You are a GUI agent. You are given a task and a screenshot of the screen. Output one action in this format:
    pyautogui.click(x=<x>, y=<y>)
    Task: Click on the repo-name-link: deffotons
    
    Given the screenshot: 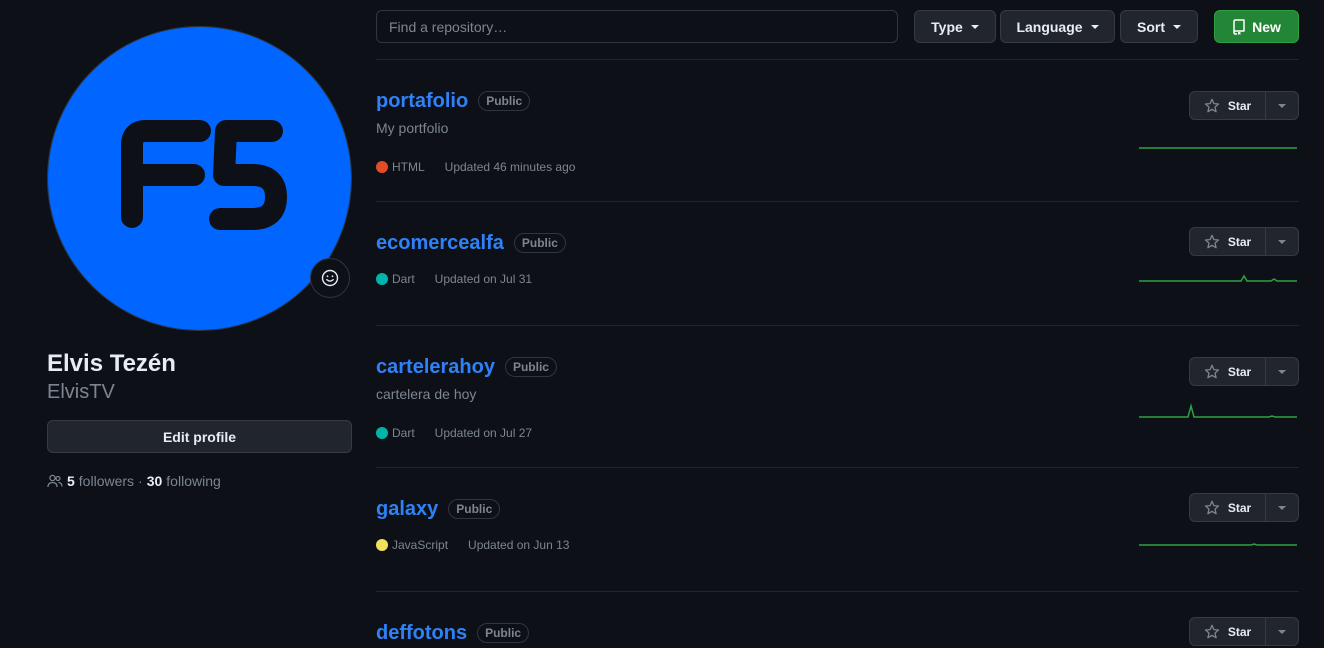 What is the action you would take?
    pyautogui.click(x=421, y=633)
    